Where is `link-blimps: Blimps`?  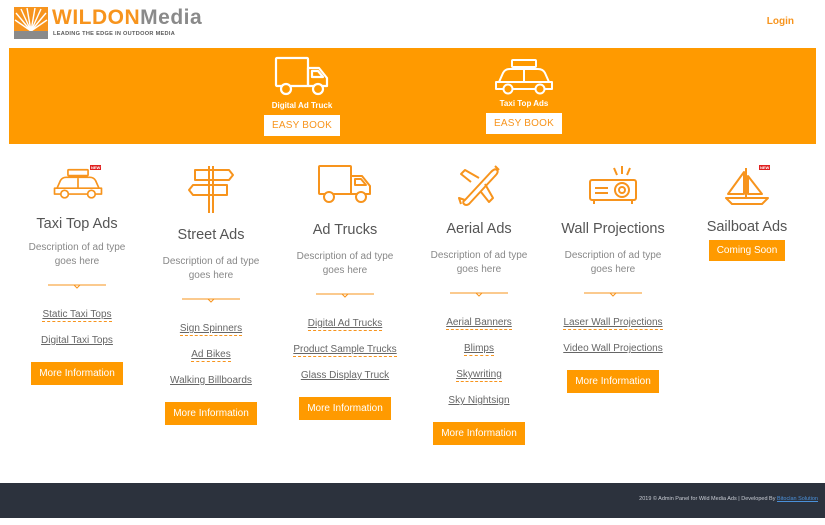 link-blimps: Blimps is located at coordinates (479, 349).